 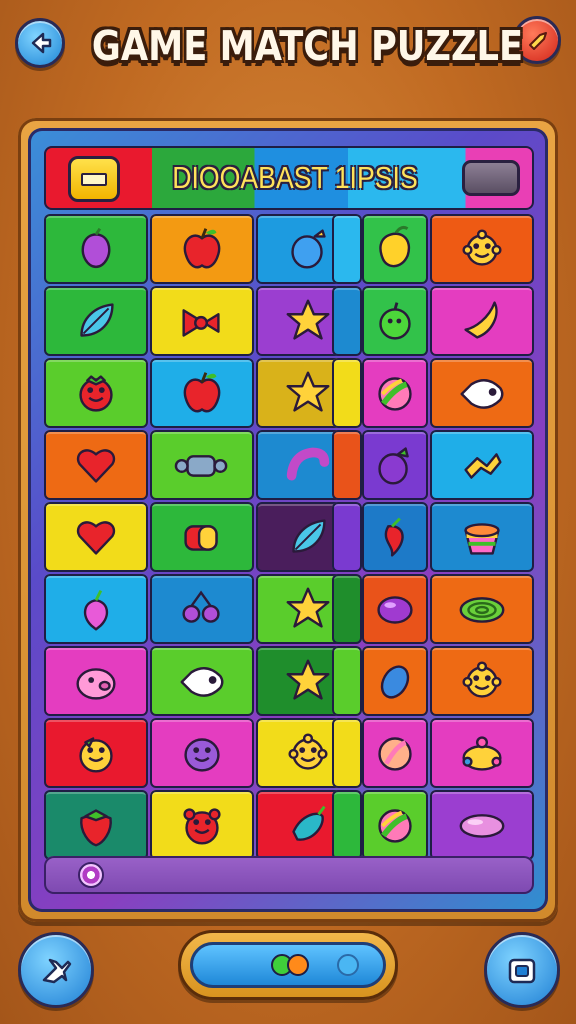 I want to click on cherry-icon, so click(x=202, y=609).